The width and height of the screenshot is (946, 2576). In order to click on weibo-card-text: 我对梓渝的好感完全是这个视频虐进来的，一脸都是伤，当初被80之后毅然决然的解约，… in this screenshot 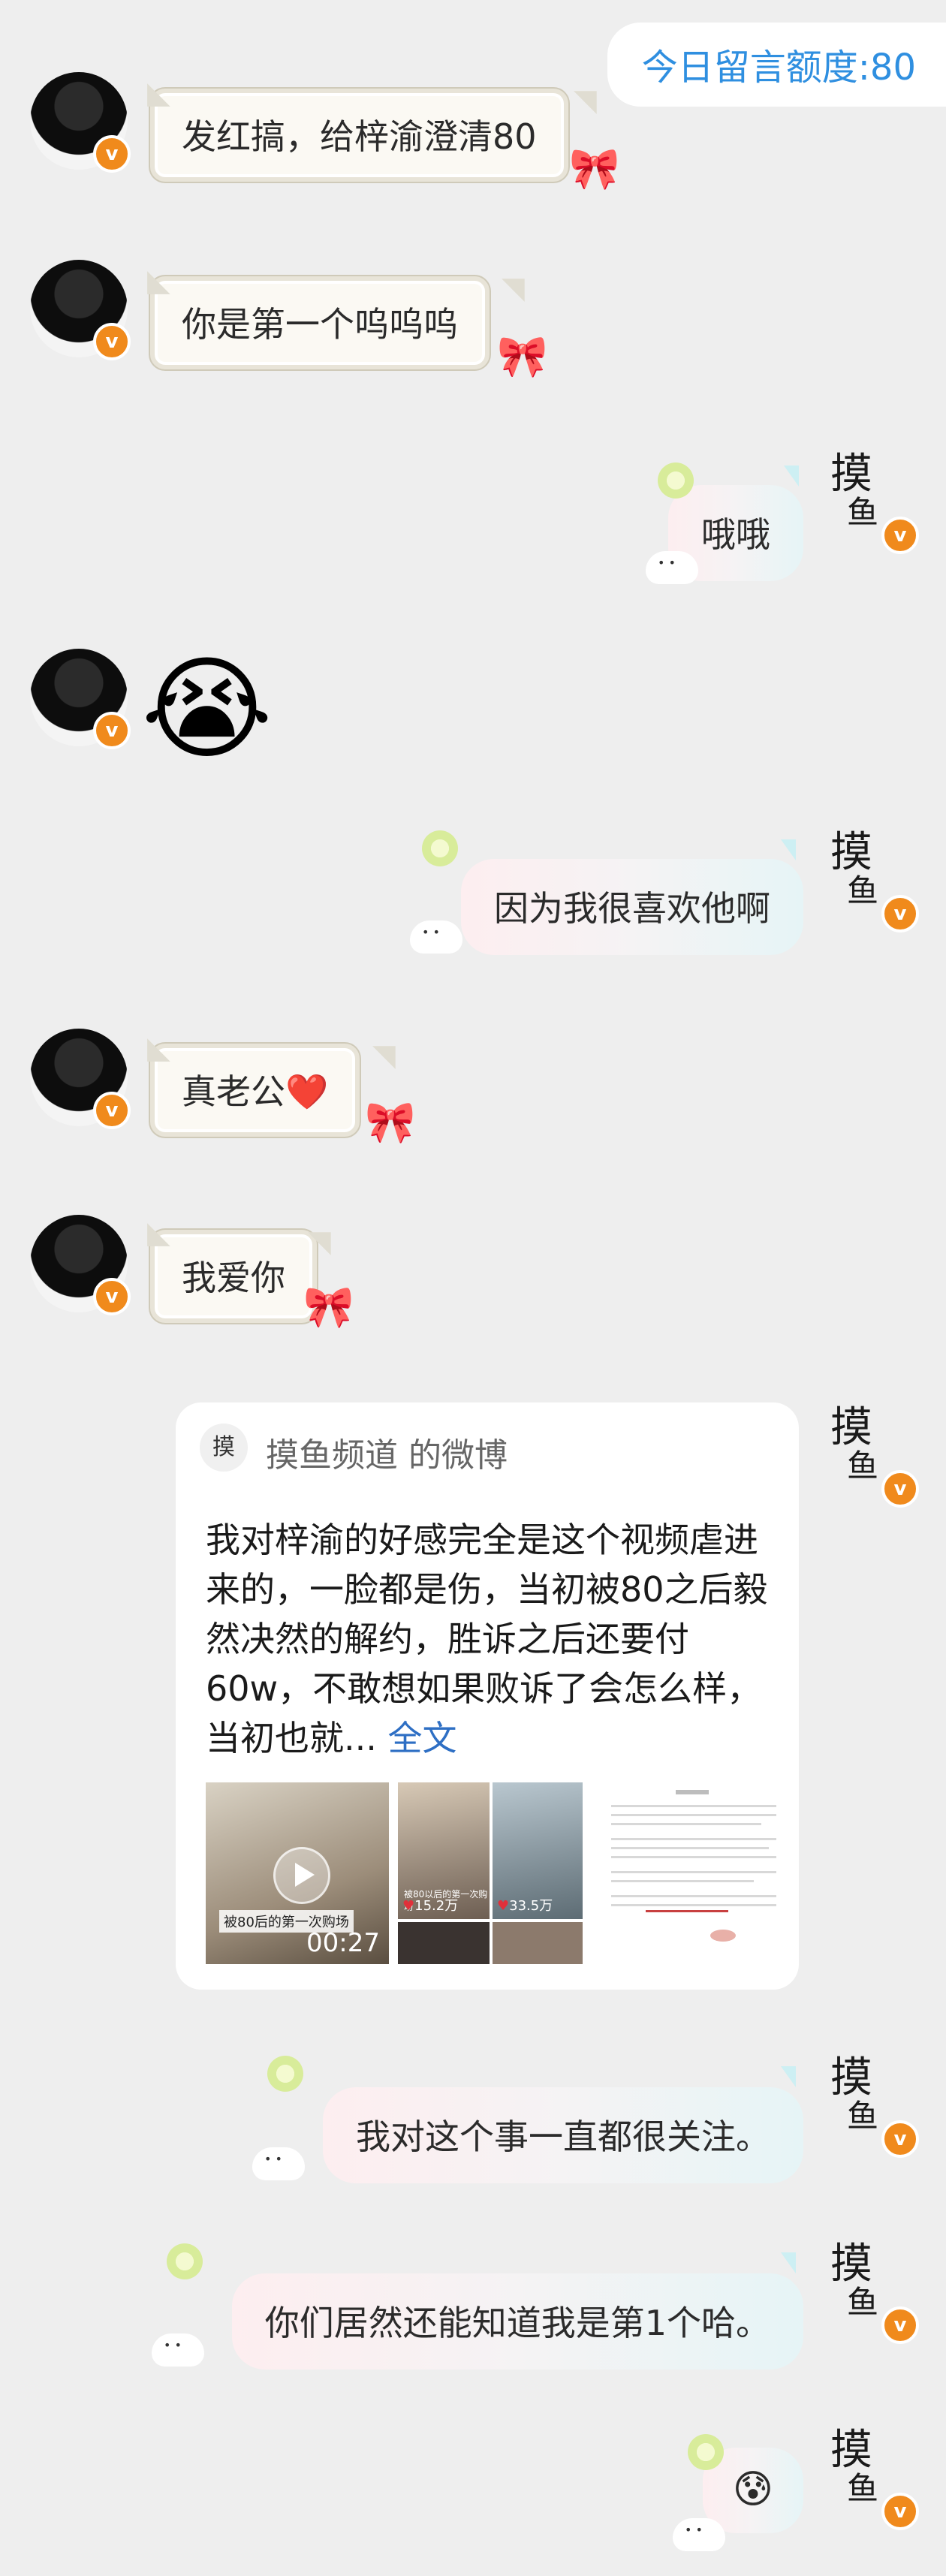, I will do `click(487, 1639)`.